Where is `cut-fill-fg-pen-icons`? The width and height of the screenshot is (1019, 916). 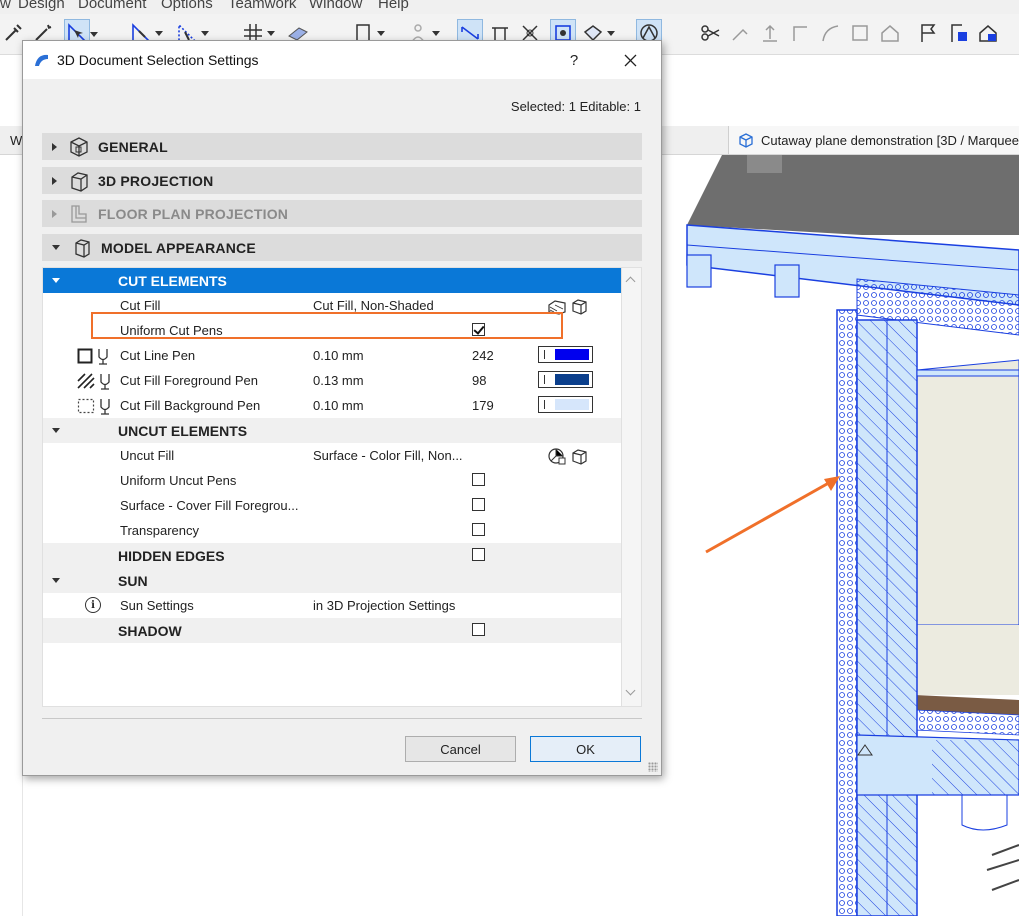 cut-fill-fg-pen-icons is located at coordinates (94, 381).